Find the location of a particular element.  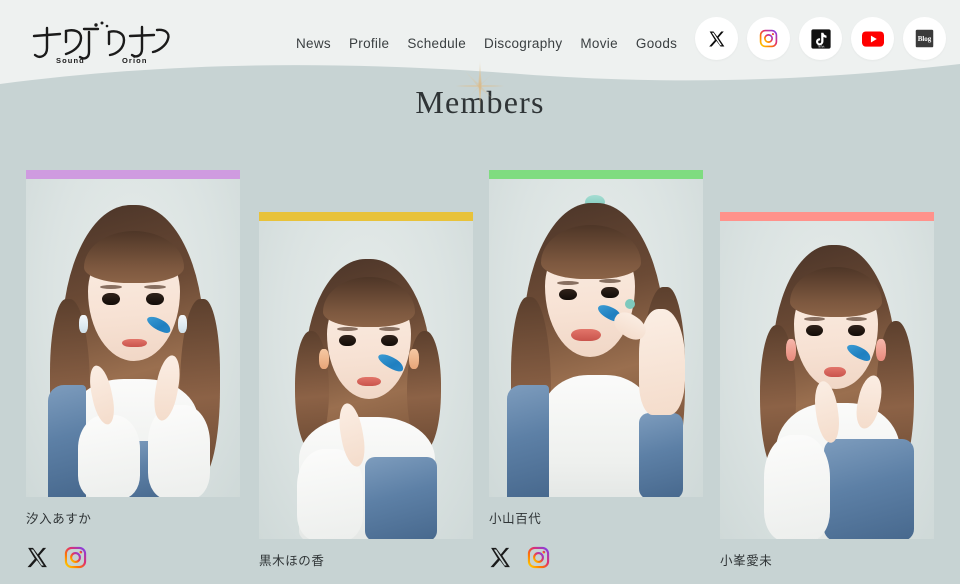

tiktok-icon: TikTok is located at coordinates (820, 38).